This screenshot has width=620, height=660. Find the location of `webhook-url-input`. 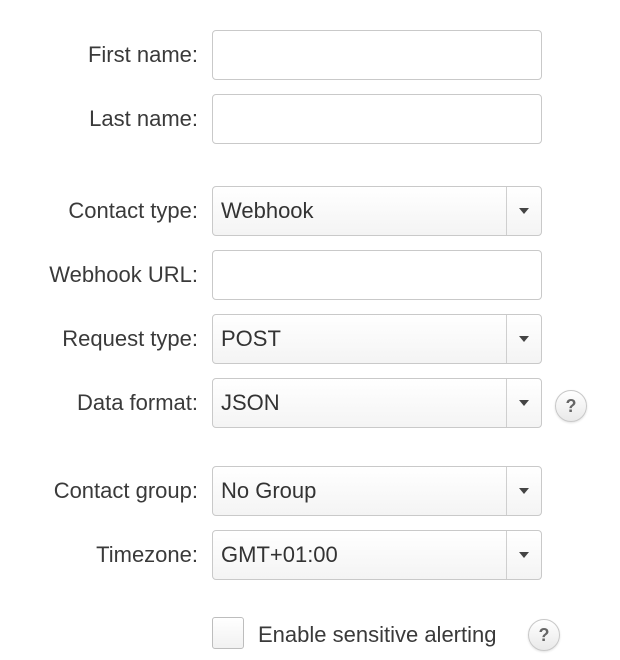

webhook-url-input is located at coordinates (377, 275).